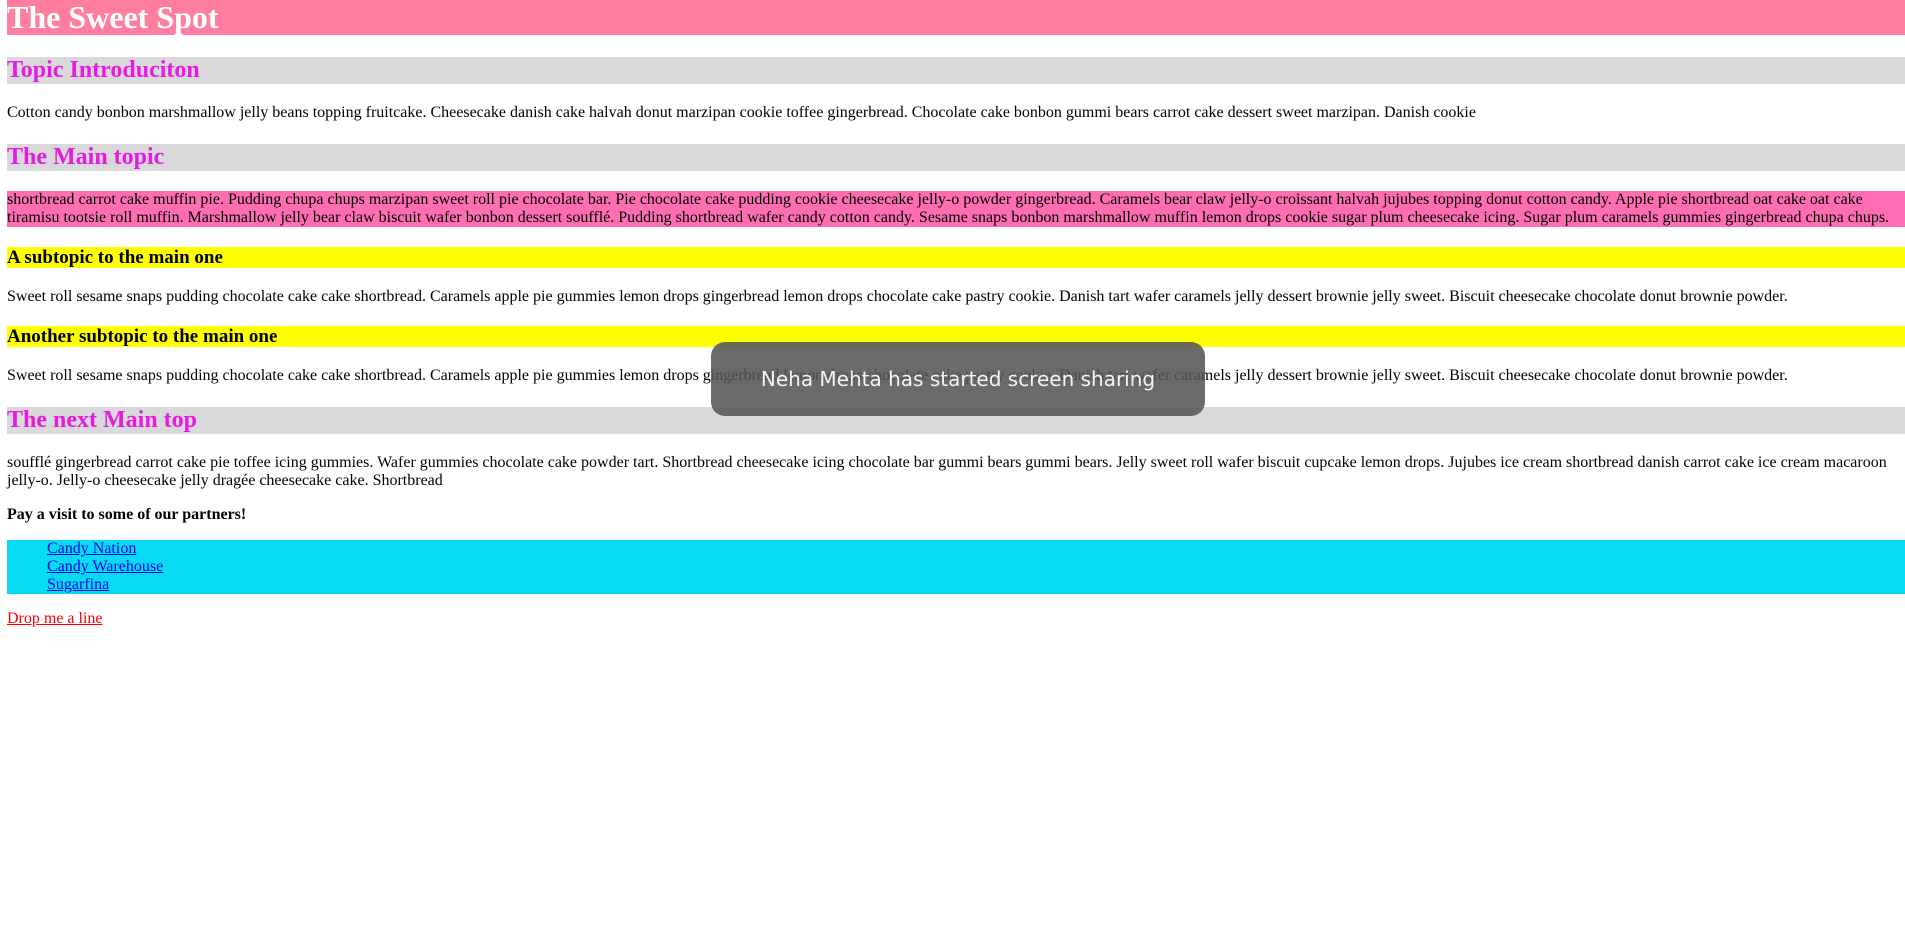 Image resolution: width=1905 pixels, height=939 pixels. Describe the element at coordinates (956, 157) in the screenshot. I see `main-topic-heading: The Main topic` at that location.